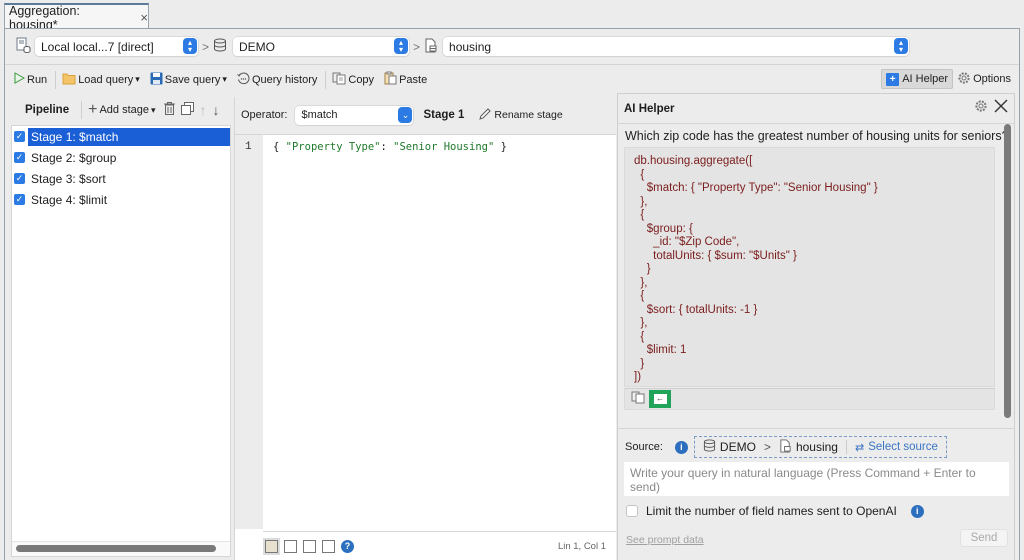  What do you see at coordinates (30, 79) in the screenshot?
I see `run-button: Run` at bounding box center [30, 79].